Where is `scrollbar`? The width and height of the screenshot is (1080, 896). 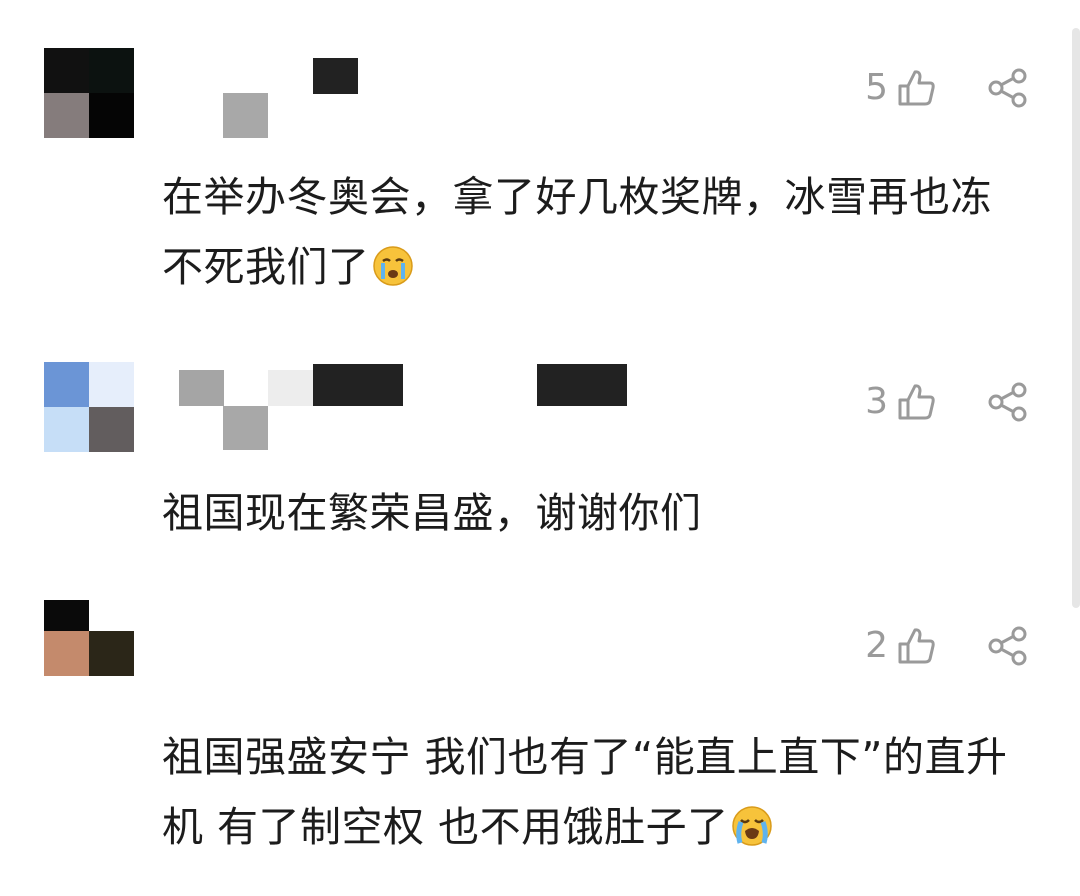
scrollbar is located at coordinates (1076, 318).